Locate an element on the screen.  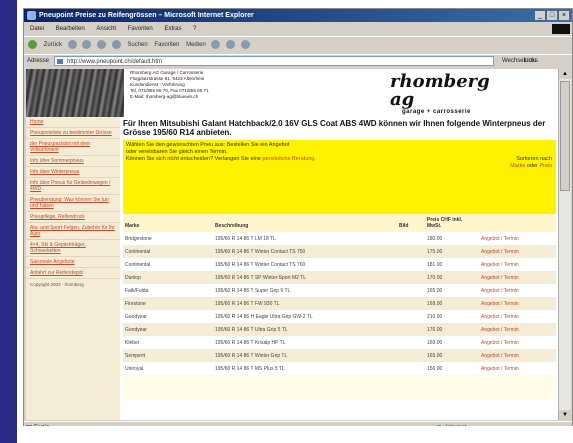
menu-edit: Bearbeiten is located at coordinates (70, 29).